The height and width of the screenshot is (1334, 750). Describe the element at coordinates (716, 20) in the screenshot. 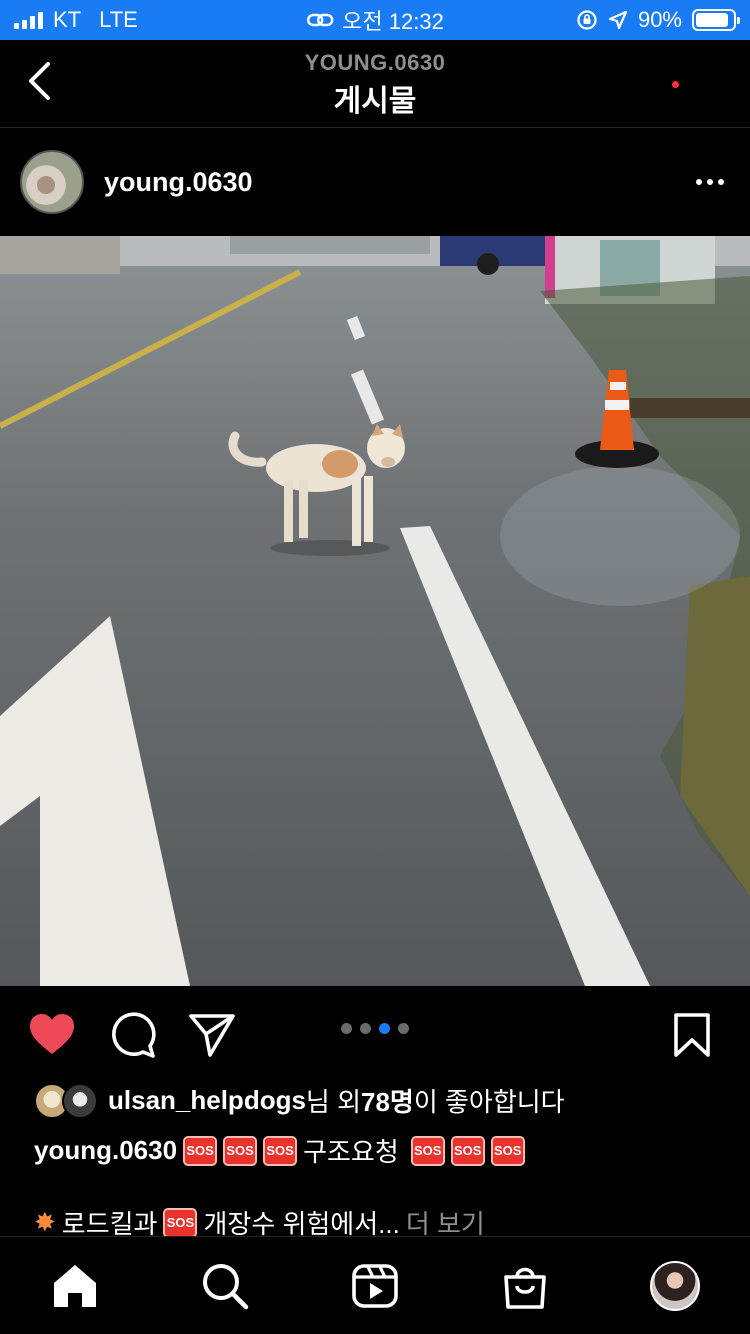

I see `battery-icon` at that location.